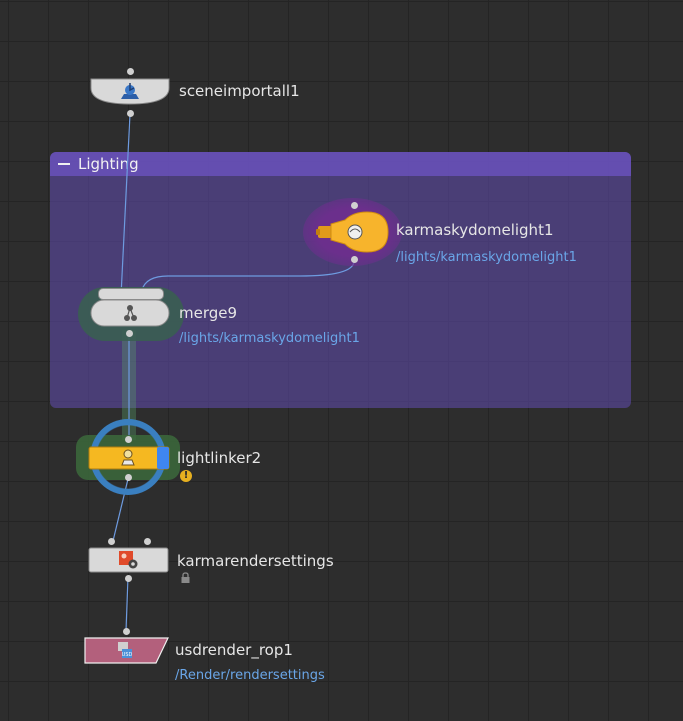 Image resolution: width=683 pixels, height=721 pixels. I want to click on node-name-label: sceneimportall1, so click(239, 91).